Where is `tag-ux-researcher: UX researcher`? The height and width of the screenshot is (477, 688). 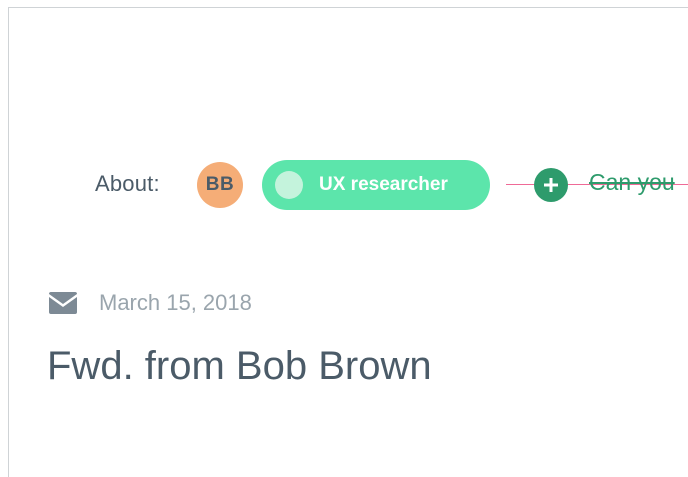 tag-ux-researcher: UX researcher is located at coordinates (376, 185).